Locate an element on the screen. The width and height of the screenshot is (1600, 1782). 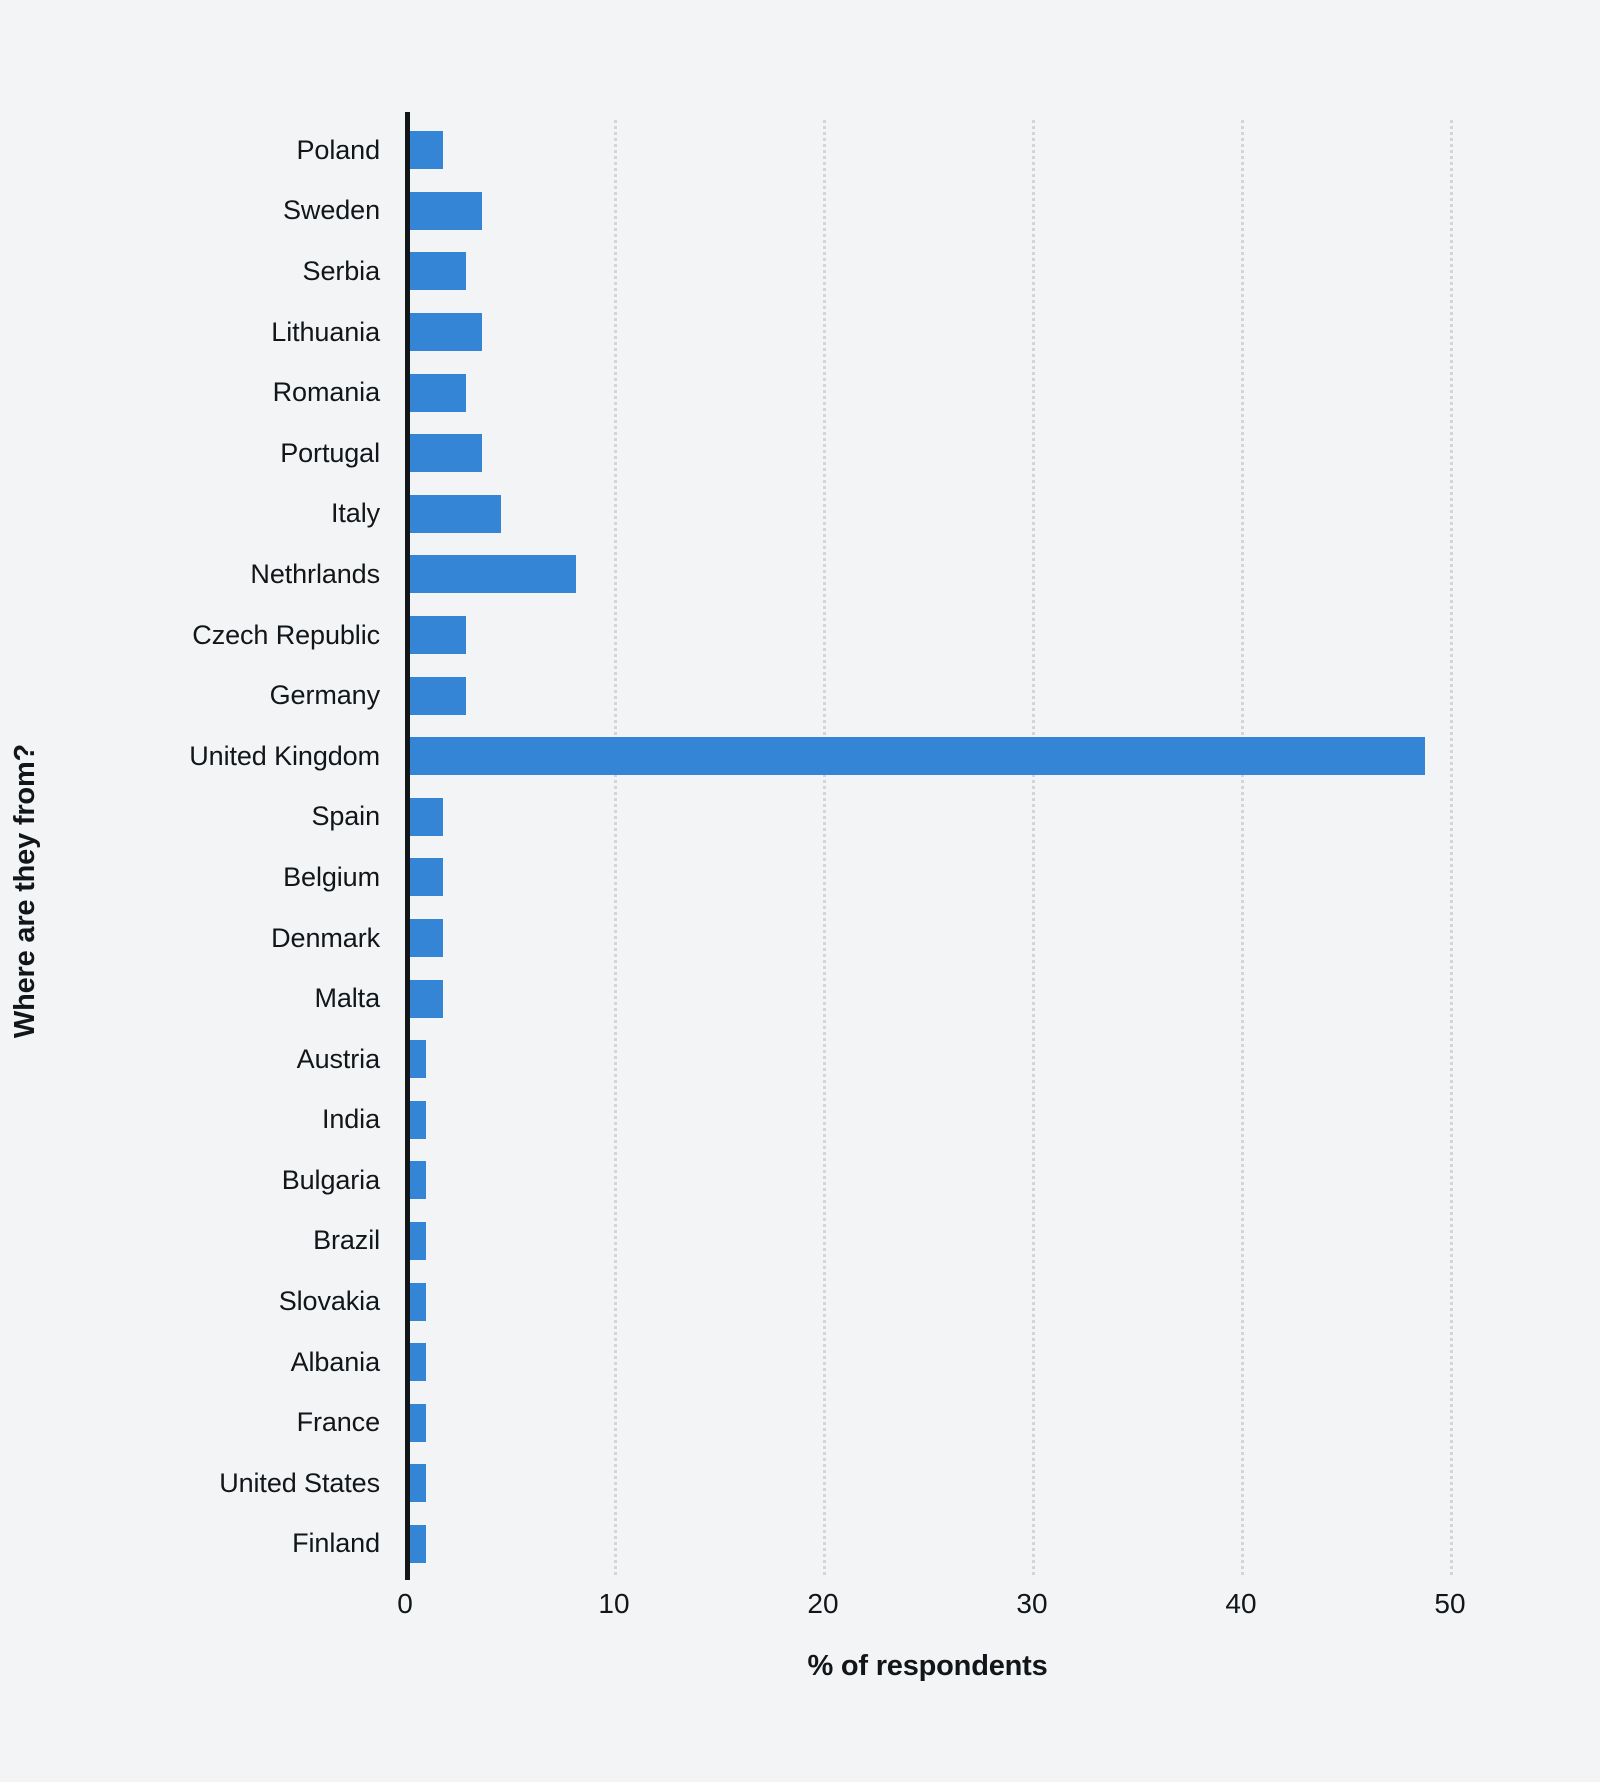
bar-row: India is located at coordinates (800, 1120).